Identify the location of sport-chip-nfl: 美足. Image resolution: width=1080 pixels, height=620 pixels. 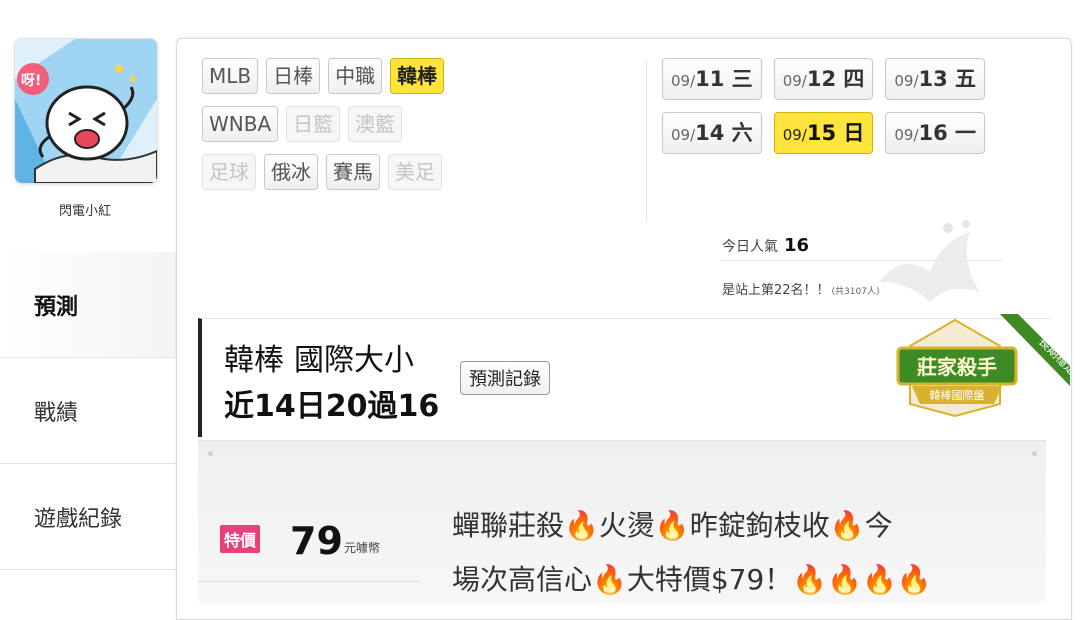
(415, 172).